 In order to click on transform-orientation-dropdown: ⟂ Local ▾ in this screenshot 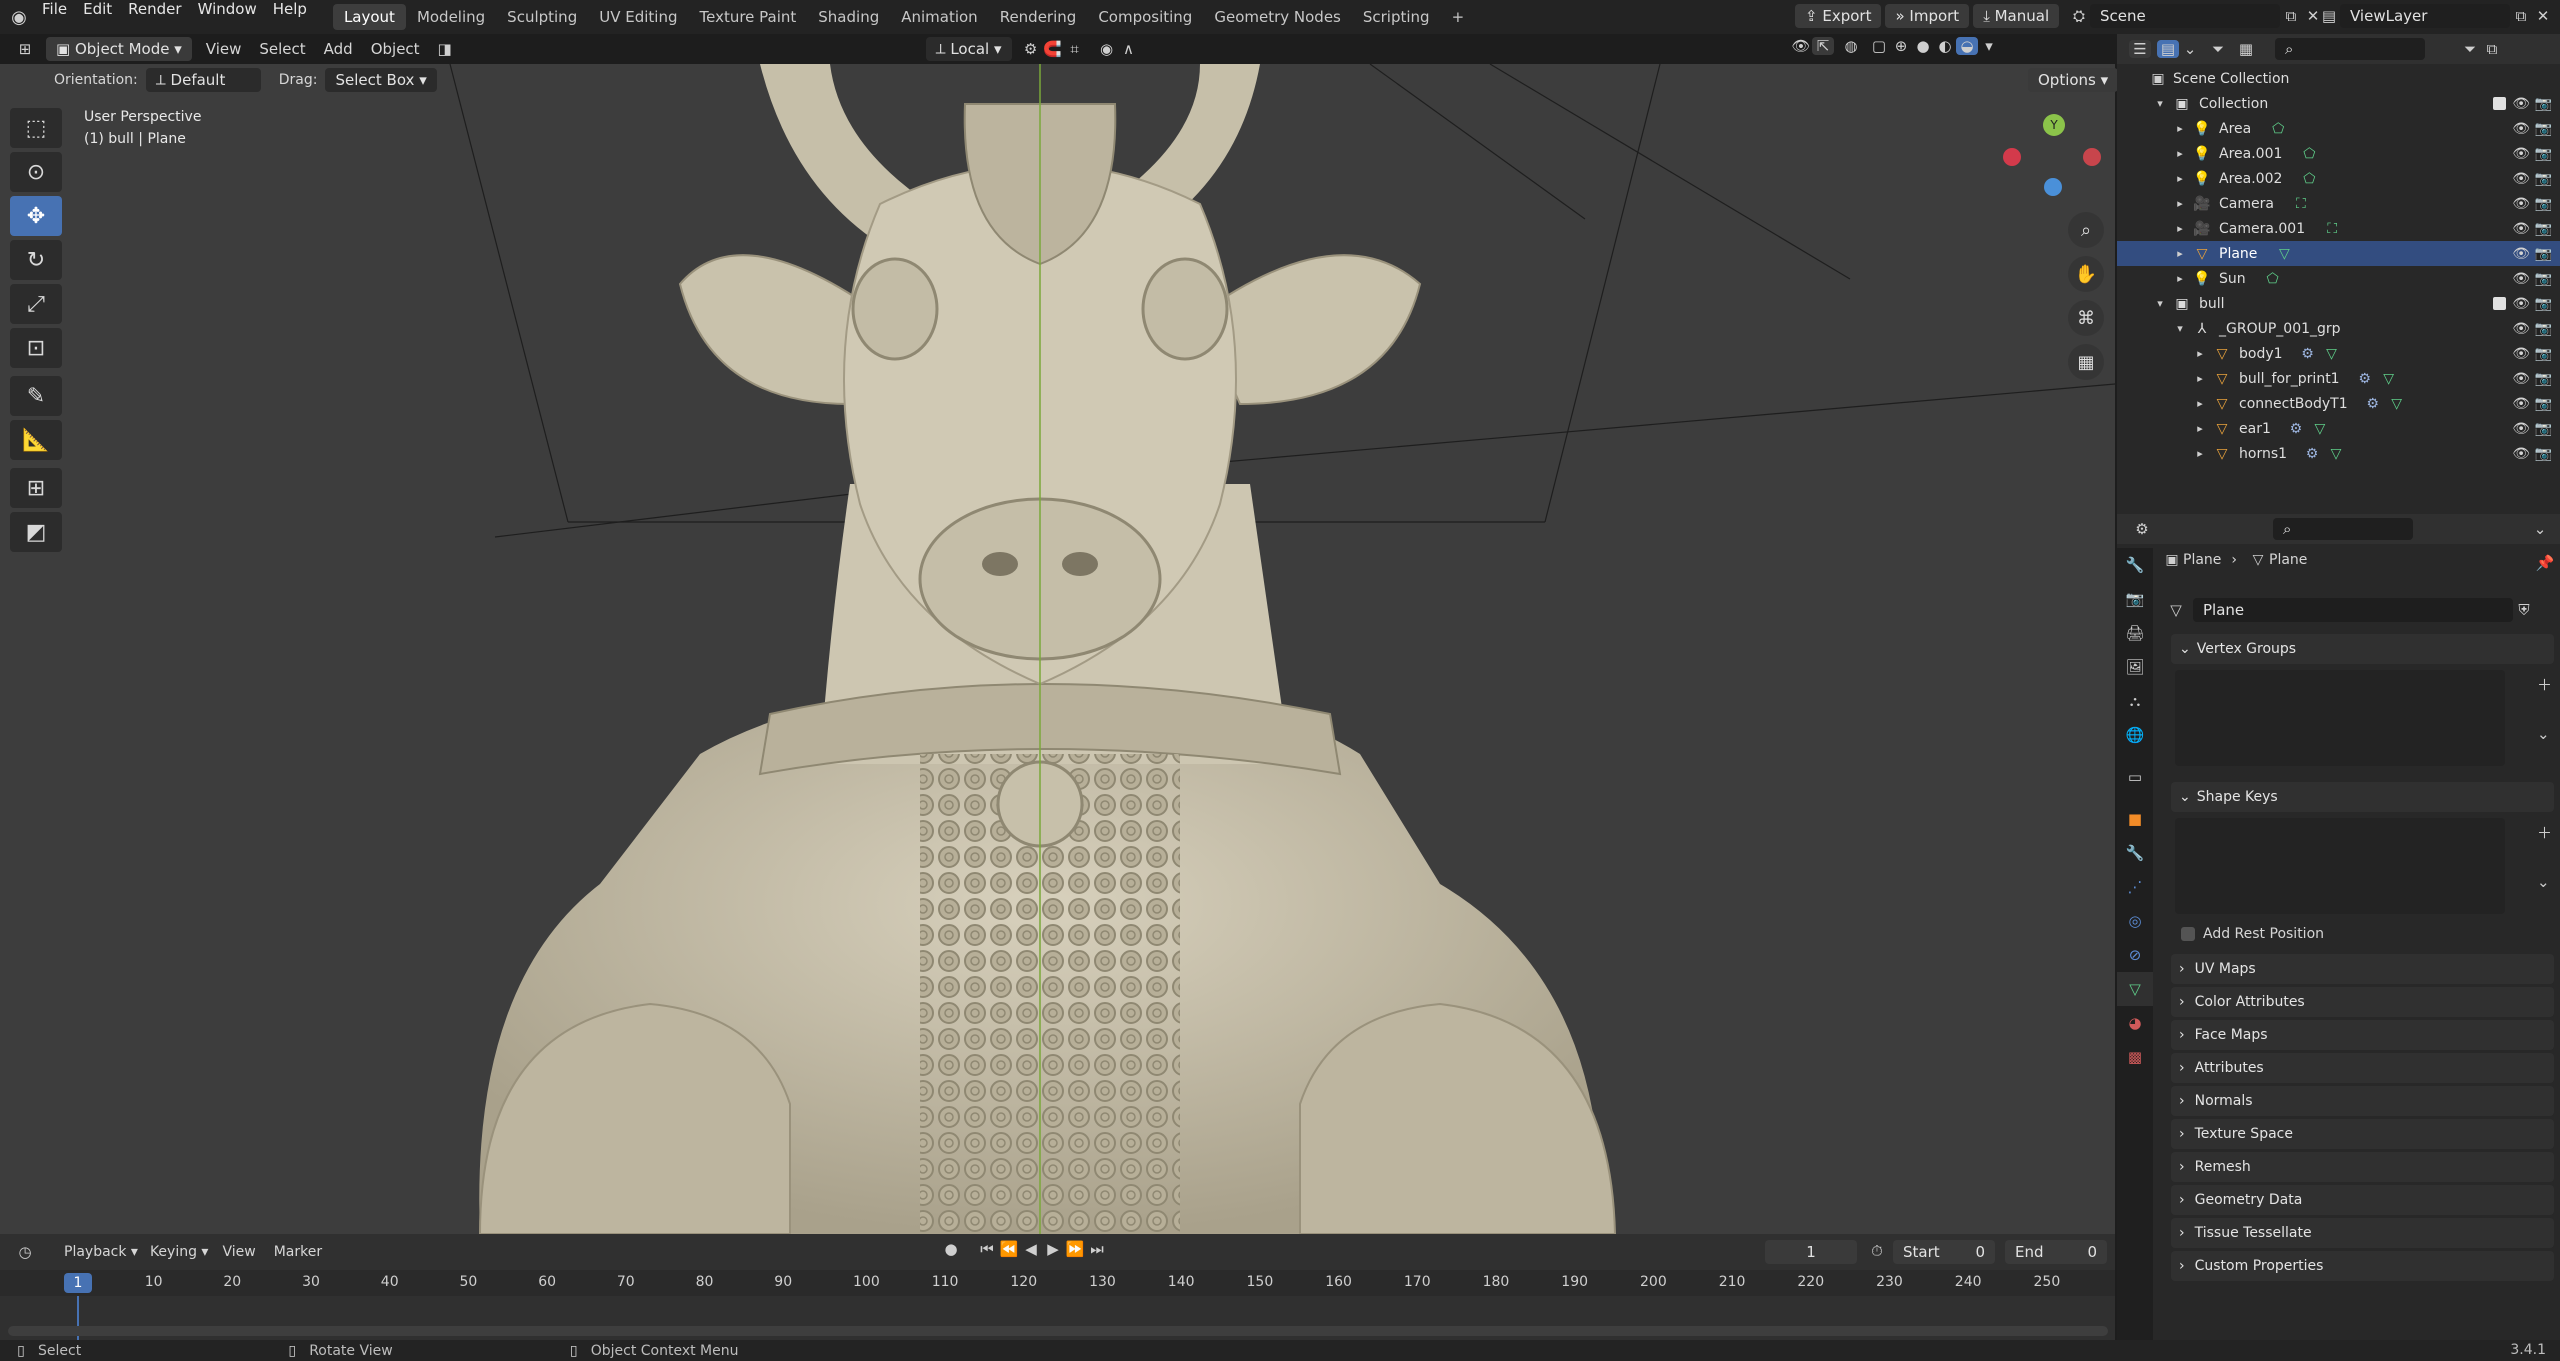, I will do `click(968, 49)`.